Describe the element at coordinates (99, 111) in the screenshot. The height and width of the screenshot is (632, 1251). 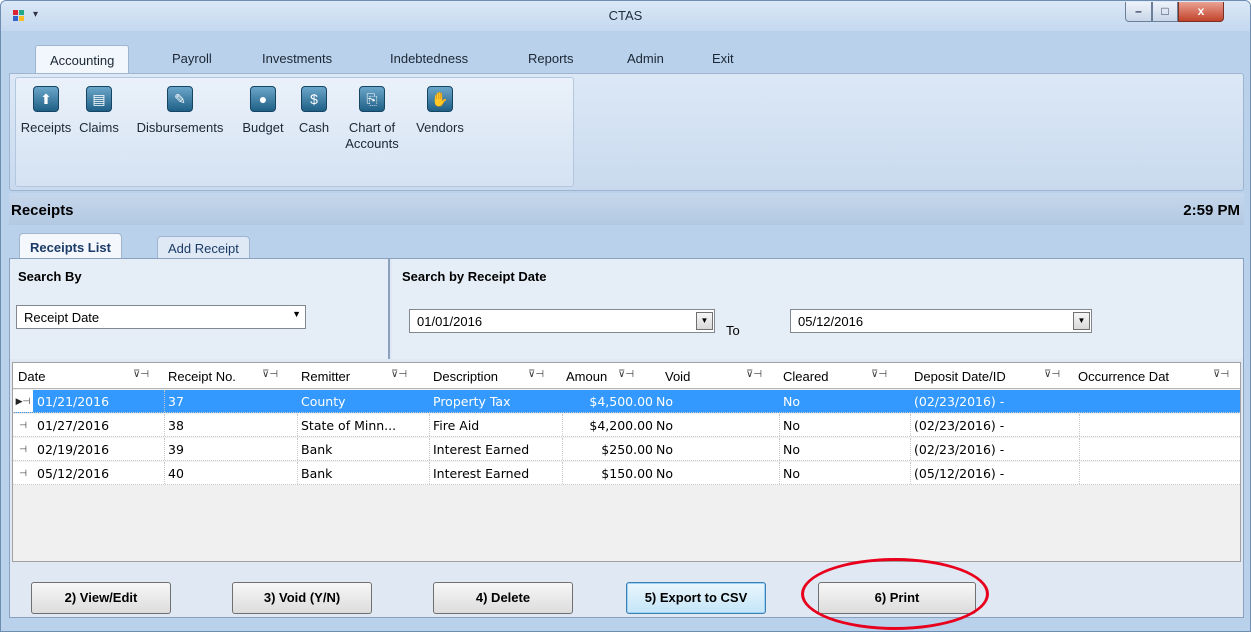
I see `claims-ribbon-button: ▤ Claims` at that location.